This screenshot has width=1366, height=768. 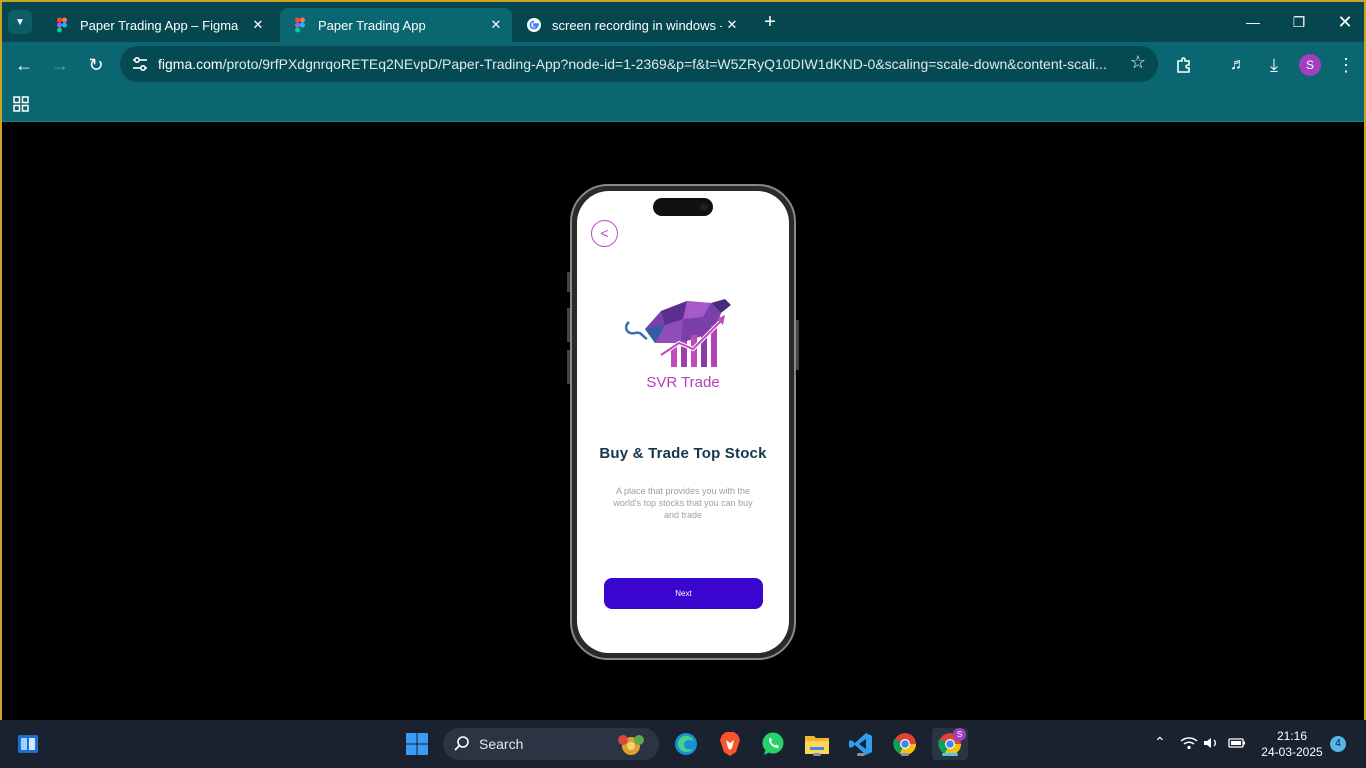 I want to click on edge-icon, so click(x=686, y=744).